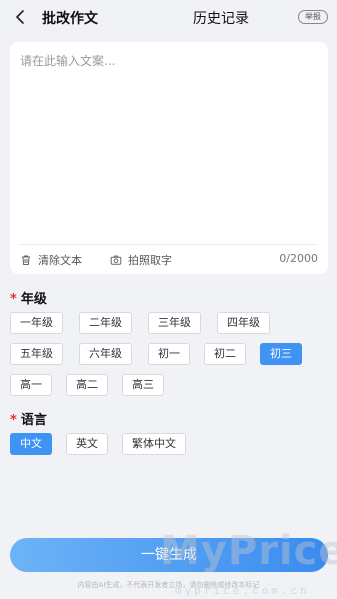  What do you see at coordinates (105, 323) in the screenshot?
I see `grade-chip: 二年级` at bounding box center [105, 323].